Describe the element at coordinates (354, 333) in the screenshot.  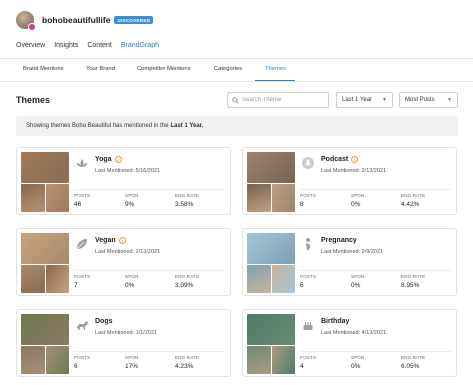
I see `last-mentioned: Last Mentioned: 4/13/2021` at that location.